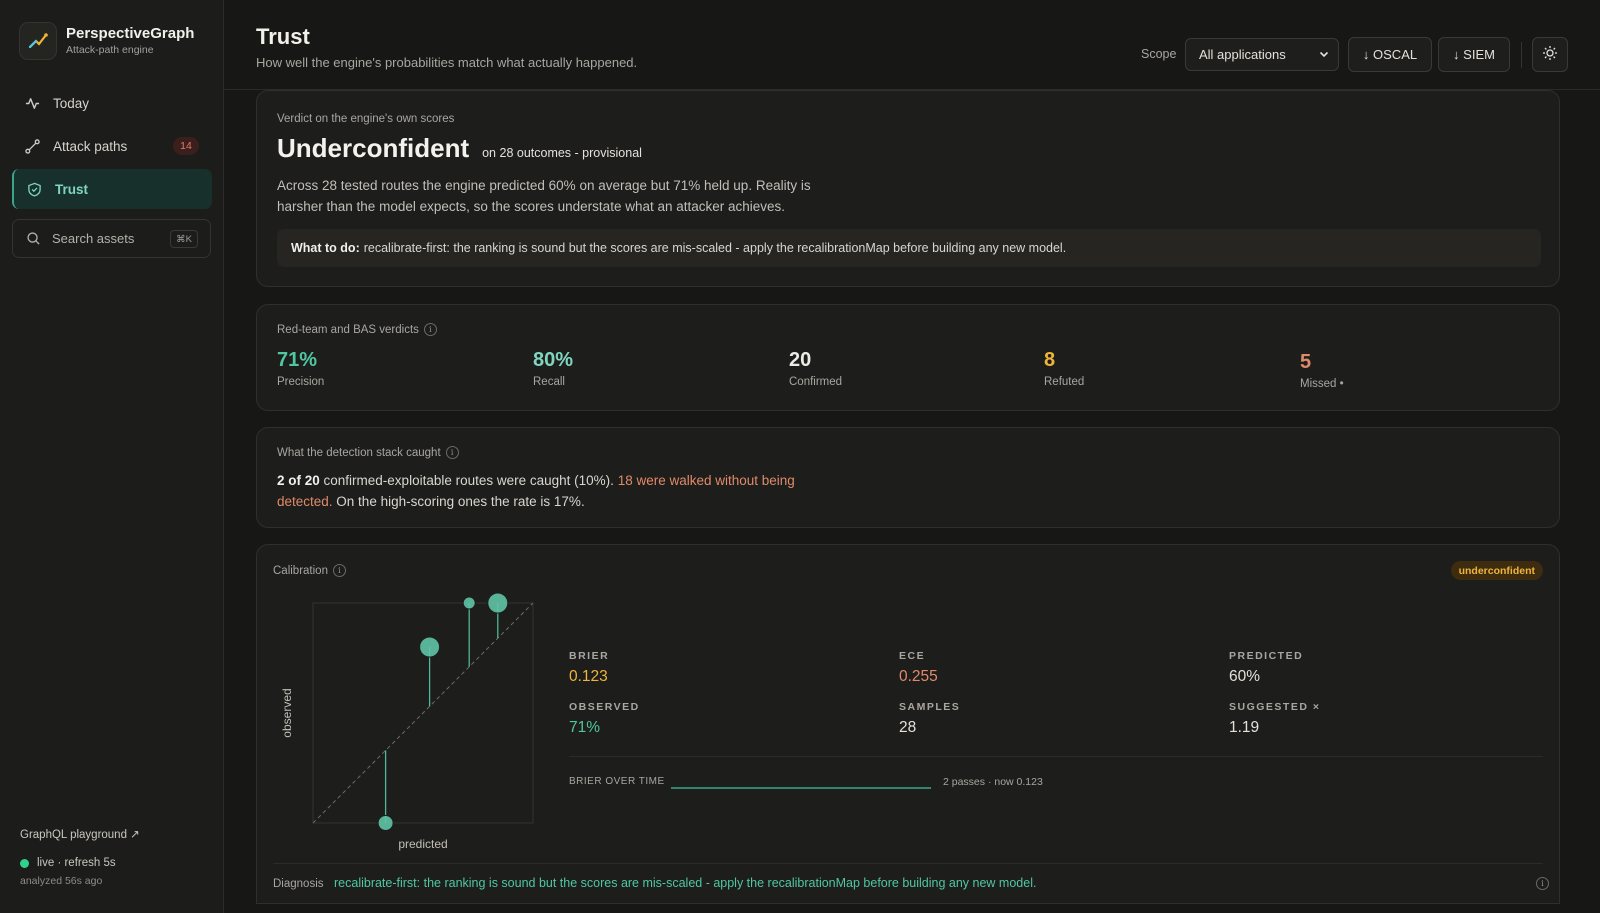 The width and height of the screenshot is (1600, 913). Describe the element at coordinates (1050, 360) in the screenshot. I see `stat-value: 8` at that location.